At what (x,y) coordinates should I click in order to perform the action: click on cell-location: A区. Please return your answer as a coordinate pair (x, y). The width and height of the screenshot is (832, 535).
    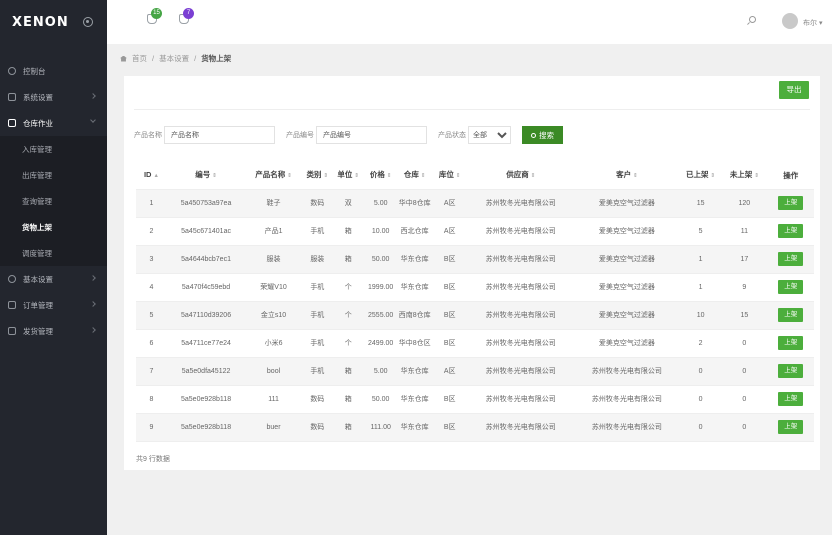
    Looking at the image, I should click on (449, 203).